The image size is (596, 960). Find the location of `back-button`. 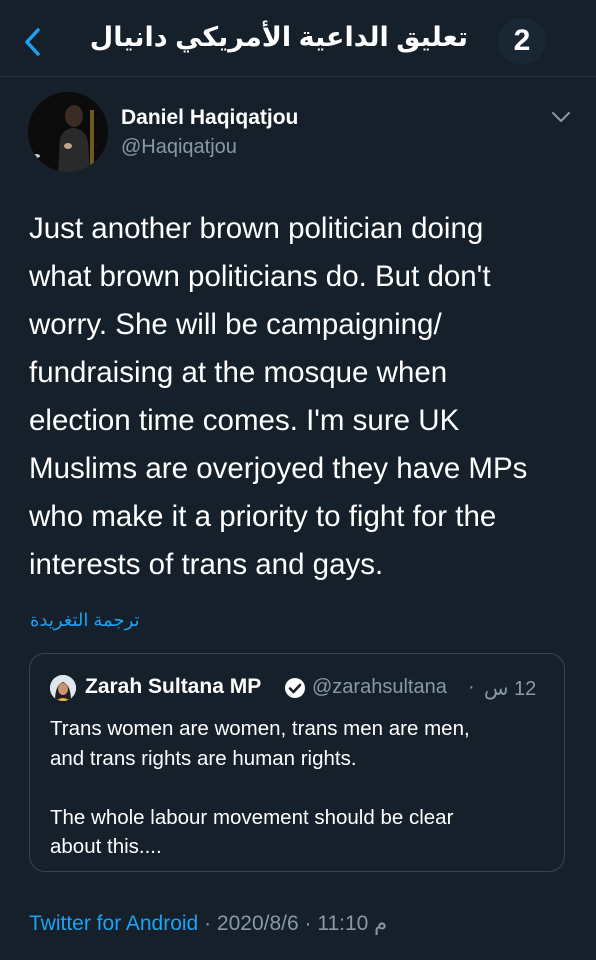

back-button is located at coordinates (33, 42).